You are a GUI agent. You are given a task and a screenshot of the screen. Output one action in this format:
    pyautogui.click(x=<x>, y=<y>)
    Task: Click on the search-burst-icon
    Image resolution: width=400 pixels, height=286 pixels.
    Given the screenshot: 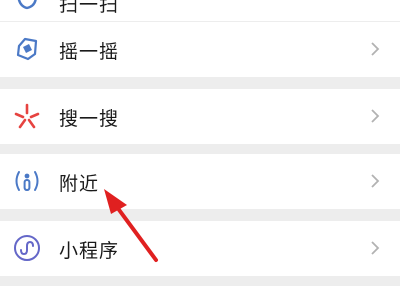 What is the action you would take?
    pyautogui.click(x=27, y=116)
    